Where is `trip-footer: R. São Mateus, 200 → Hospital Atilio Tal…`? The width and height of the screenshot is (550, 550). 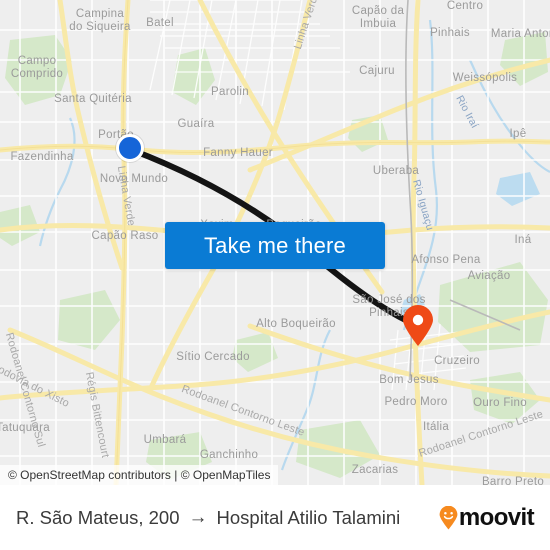
trip-footer: R. São Mateus, 200 → Hospital Atilio Tal… is located at coordinates (275, 517).